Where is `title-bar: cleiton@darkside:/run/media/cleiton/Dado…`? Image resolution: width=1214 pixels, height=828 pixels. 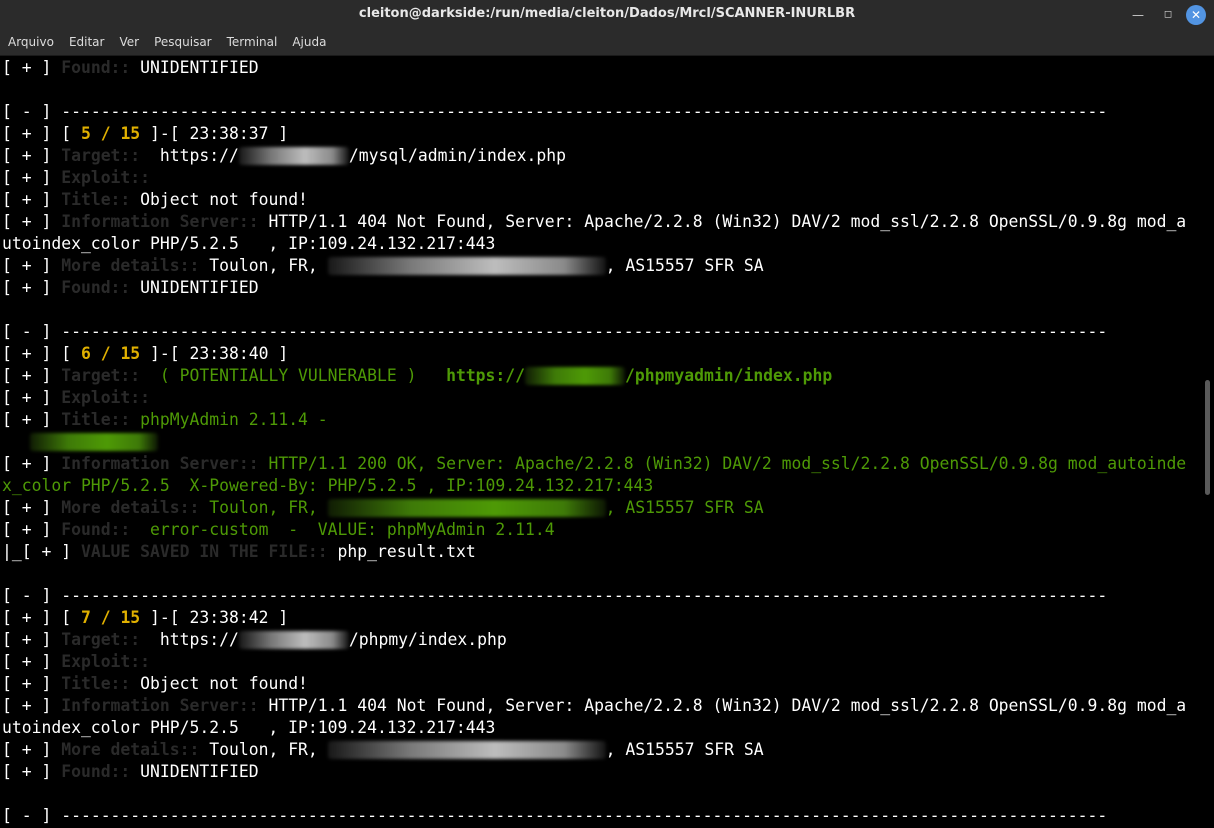 title-bar: cleiton@darkside:/run/media/cleiton/Dado… is located at coordinates (607, 15).